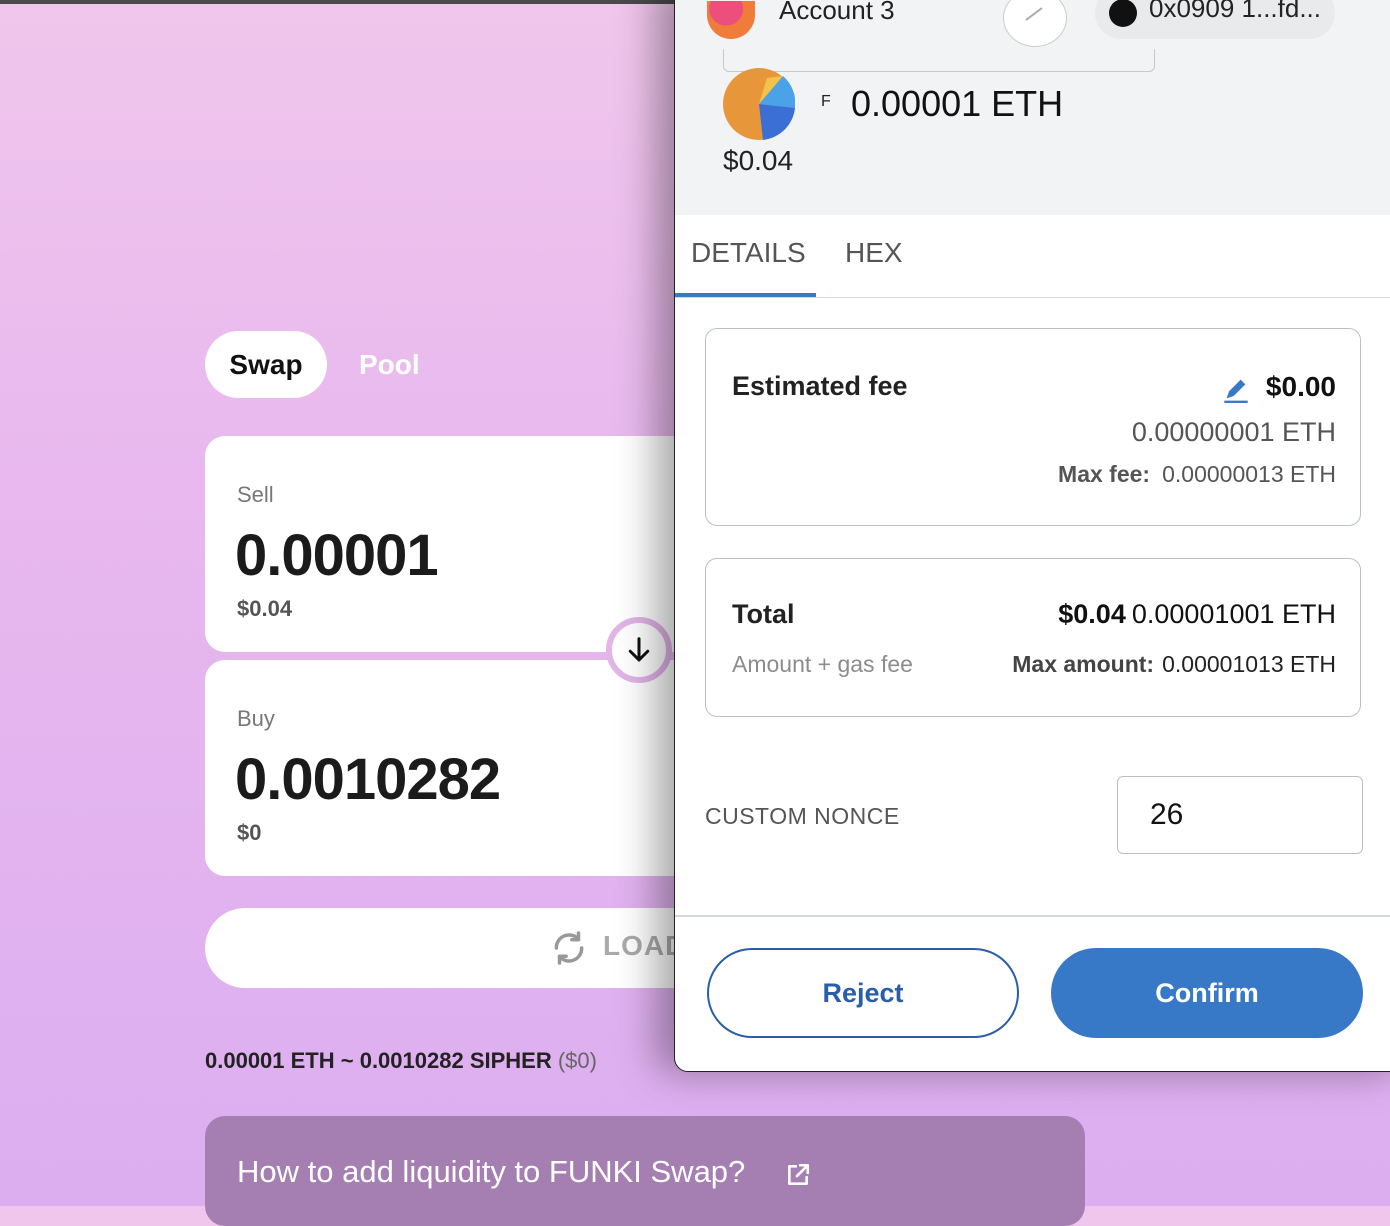 Image resolution: width=1390 pixels, height=1226 pixels. Describe the element at coordinates (759, 104) in the screenshot. I see `token-icon` at that location.